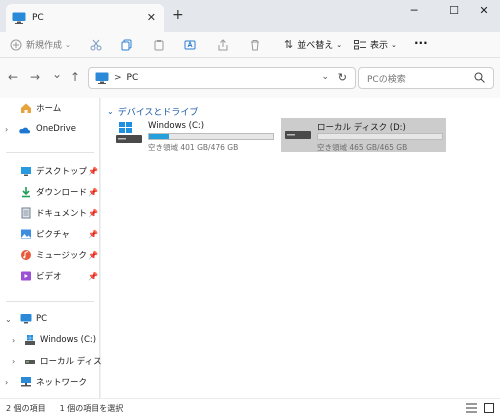  I want to click on status-bar: 2 個の項目 1 個の項目を選択, so click(250, 407).